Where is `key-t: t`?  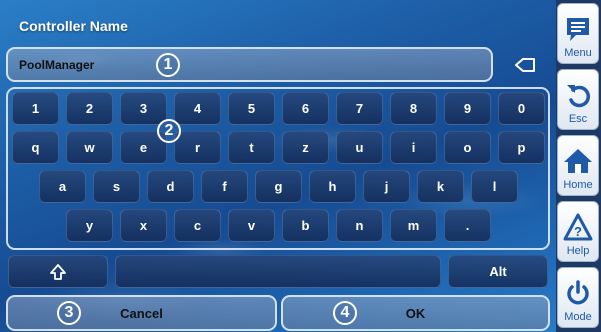
key-t: t is located at coordinates (251, 147).